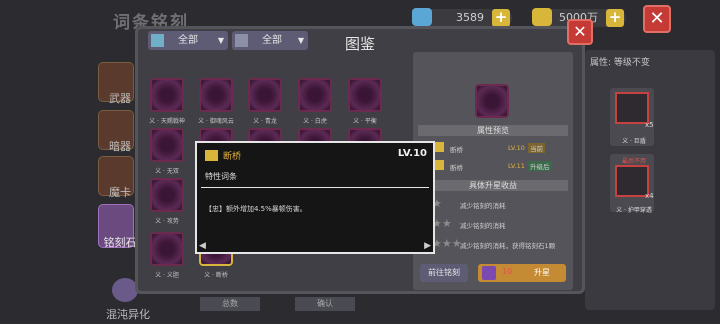 The image size is (720, 324). Describe the element at coordinates (230, 304) in the screenshot. I see `bottom-left-button: 总数` at that location.